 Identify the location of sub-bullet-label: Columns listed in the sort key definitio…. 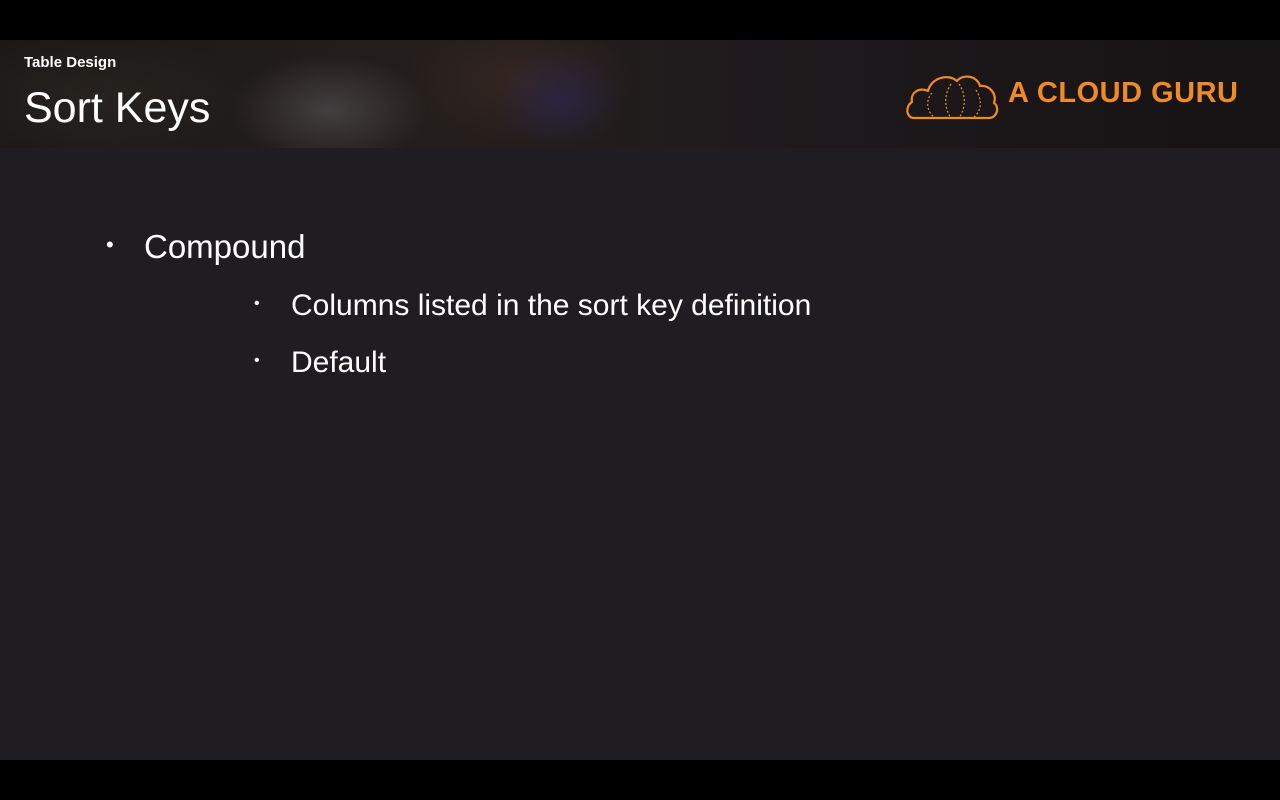
(551, 305).